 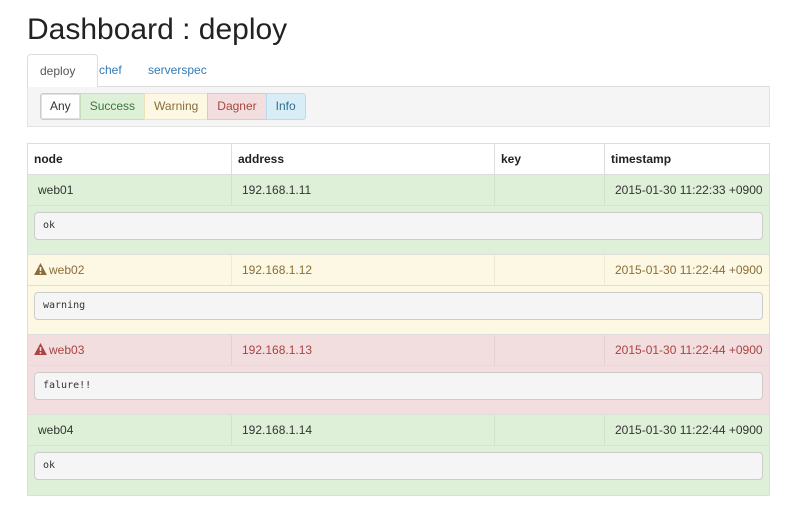 I want to click on filter-bar: Any Success Warning Dagner Info, so click(x=398, y=107).